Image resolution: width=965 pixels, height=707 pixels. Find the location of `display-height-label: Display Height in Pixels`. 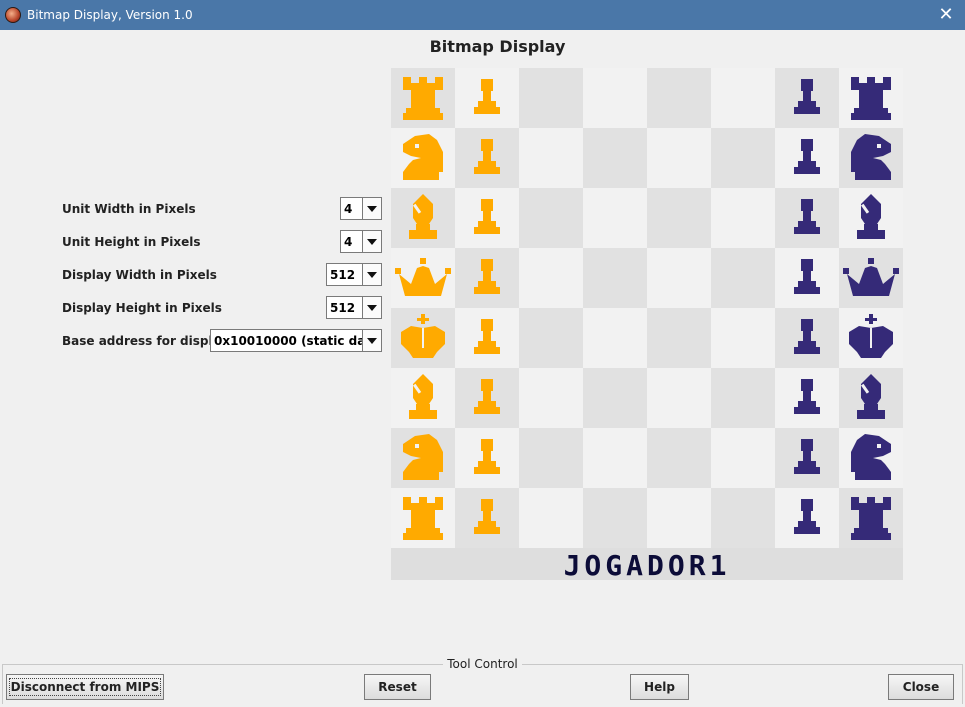

display-height-label: Display Height in Pixels is located at coordinates (142, 308).